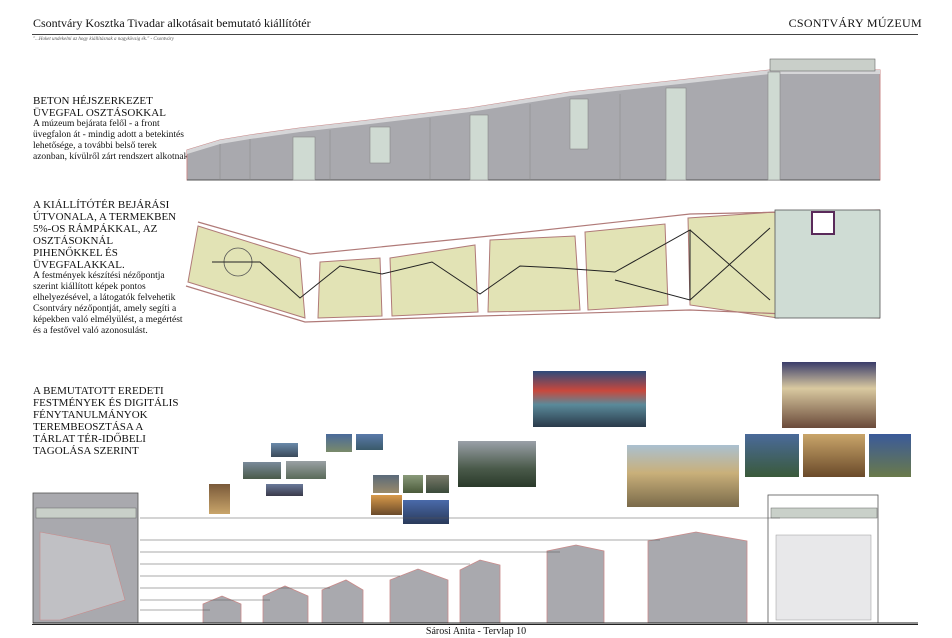  Describe the element at coordinates (823, 559) in the screenshot. I see `section-end-tower-right` at that location.